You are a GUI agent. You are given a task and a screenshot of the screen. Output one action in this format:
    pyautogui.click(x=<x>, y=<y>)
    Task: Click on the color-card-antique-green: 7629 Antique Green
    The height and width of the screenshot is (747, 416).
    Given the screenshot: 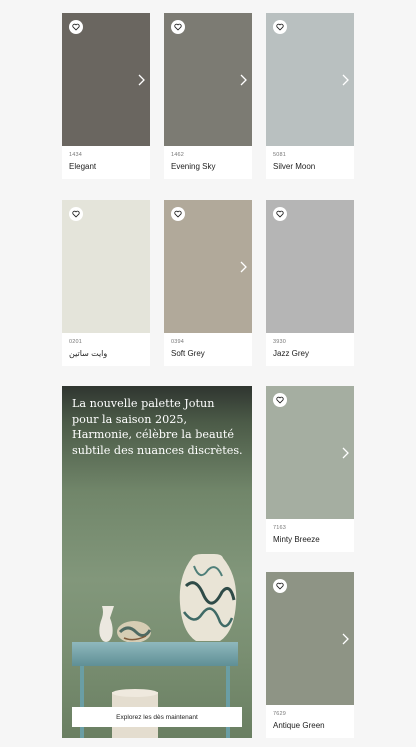 What is the action you would take?
    pyautogui.click(x=310, y=655)
    